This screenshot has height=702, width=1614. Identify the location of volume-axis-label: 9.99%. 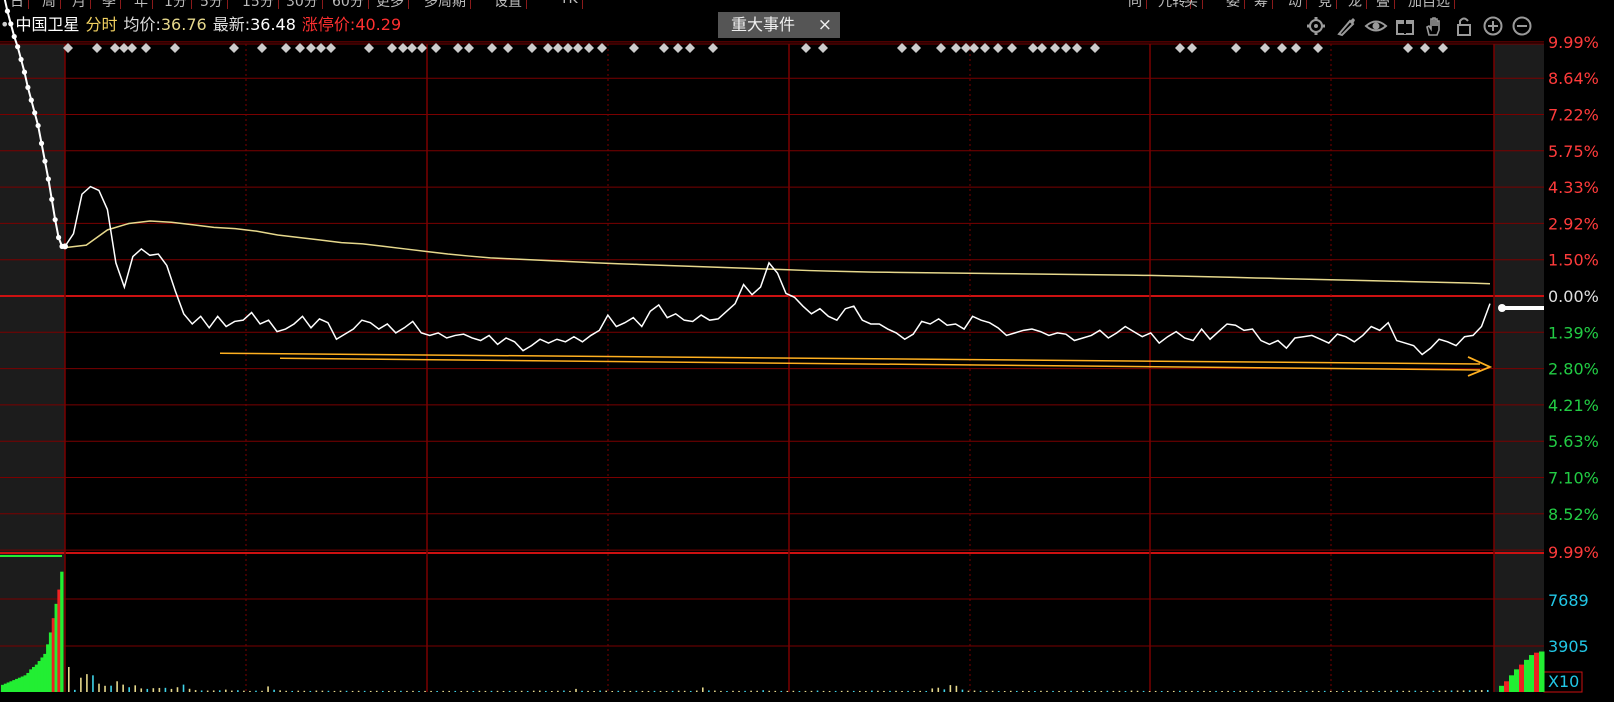
(1573, 552).